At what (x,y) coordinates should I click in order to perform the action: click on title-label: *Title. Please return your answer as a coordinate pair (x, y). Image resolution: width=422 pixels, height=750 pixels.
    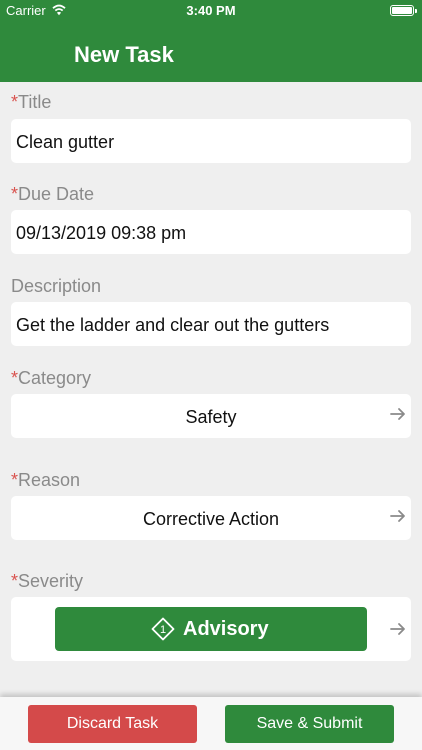
    Looking at the image, I should click on (31, 102).